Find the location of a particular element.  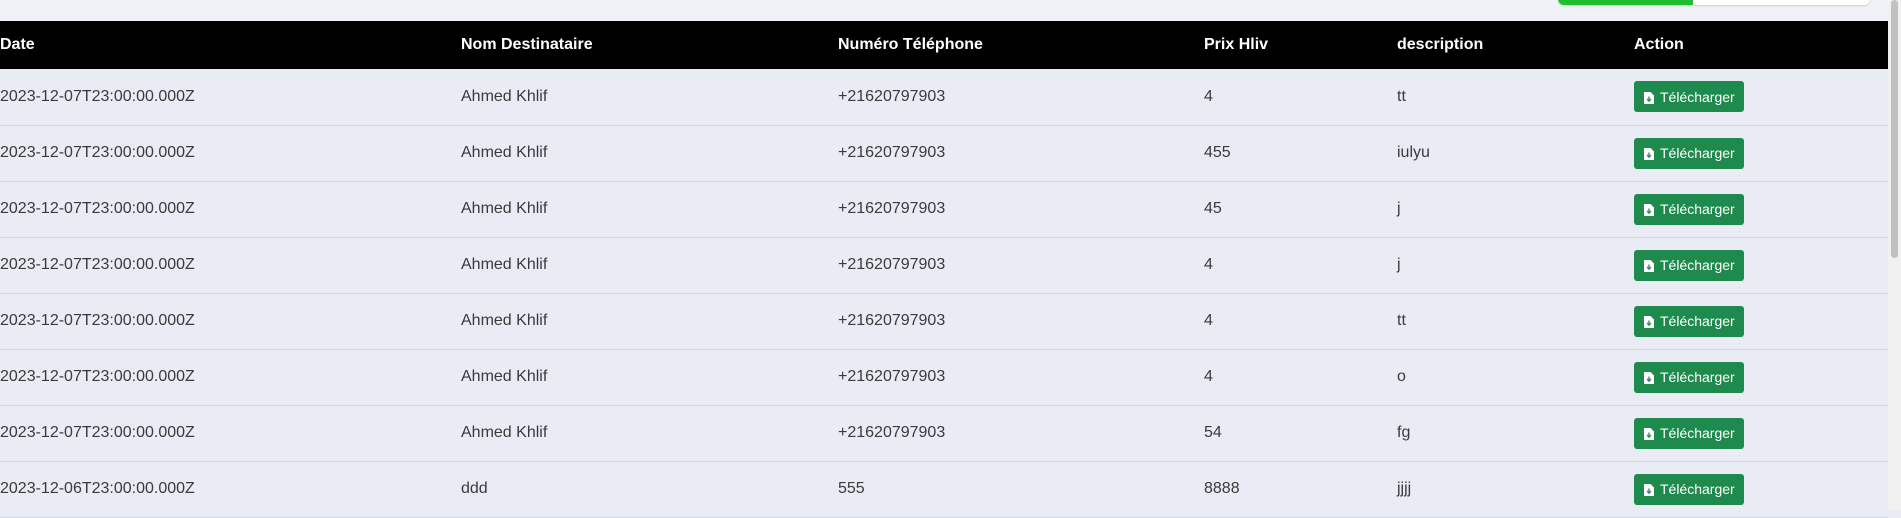

vertical-scrollbar is located at coordinates (1894, 255).